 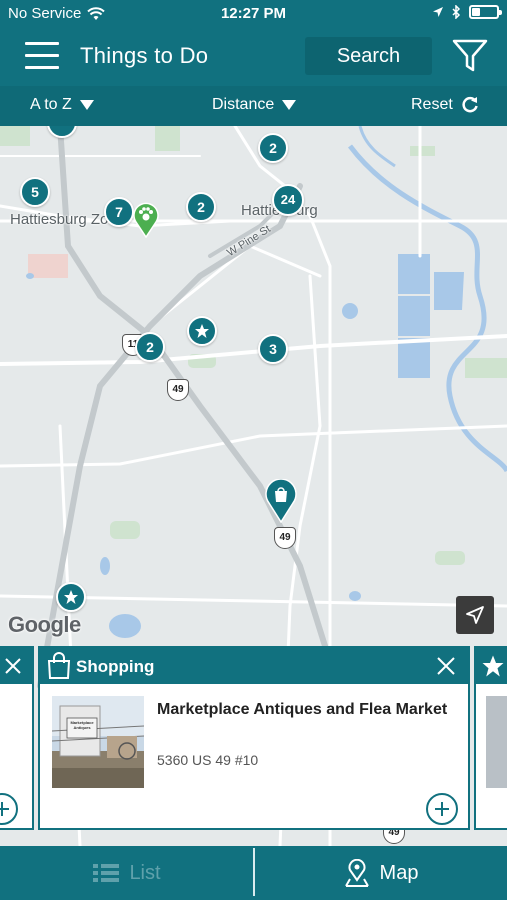 I want to click on place-name: Marketplace Antiques and Flea Market, so click(x=307, y=709).